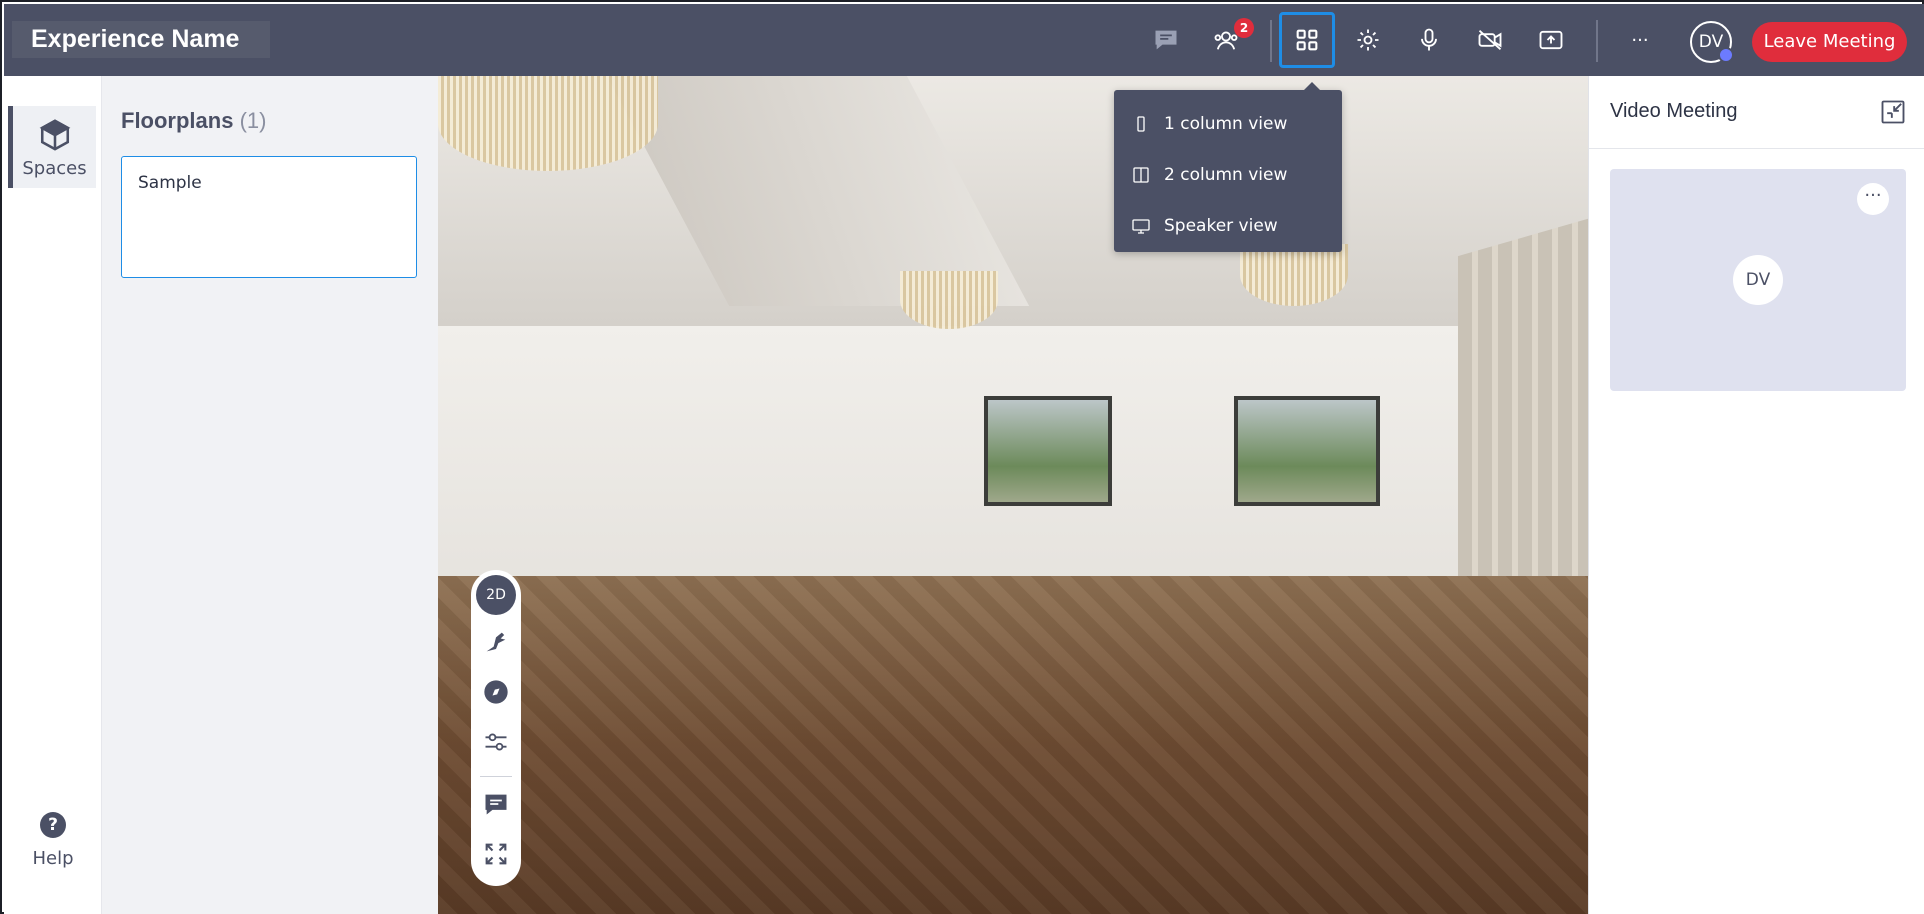 This screenshot has height=914, width=1924. Describe the element at coordinates (1726, 55) in the screenshot. I see `host-crown-icon` at that location.